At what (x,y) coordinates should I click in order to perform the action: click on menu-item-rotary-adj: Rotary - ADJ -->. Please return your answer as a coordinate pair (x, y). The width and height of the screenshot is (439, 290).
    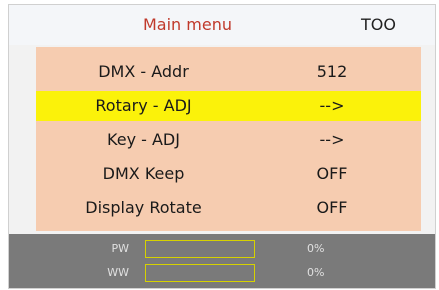
    Looking at the image, I should click on (228, 106).